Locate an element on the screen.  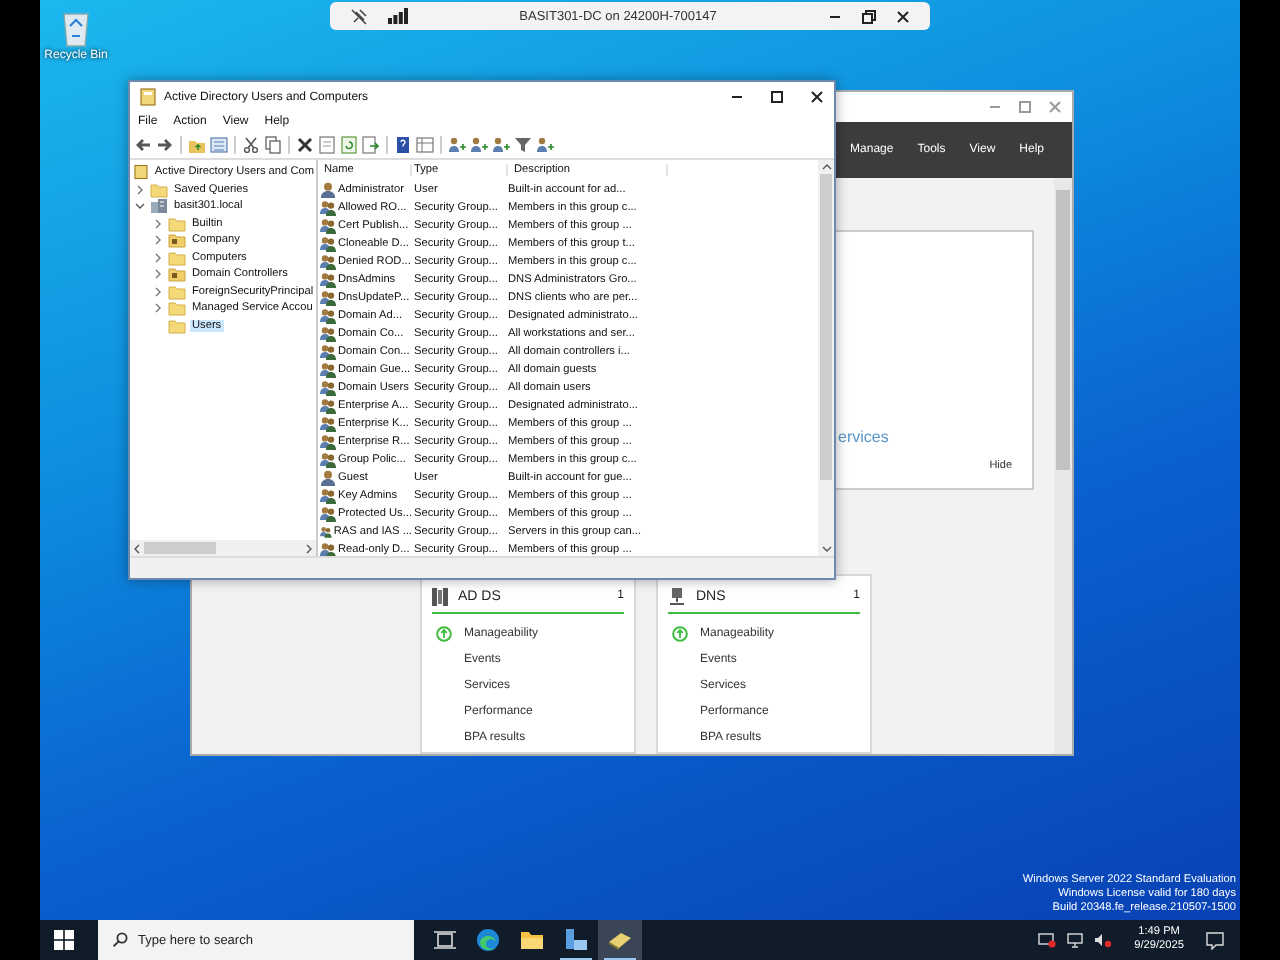
copy-icon is located at coordinates (273, 145).